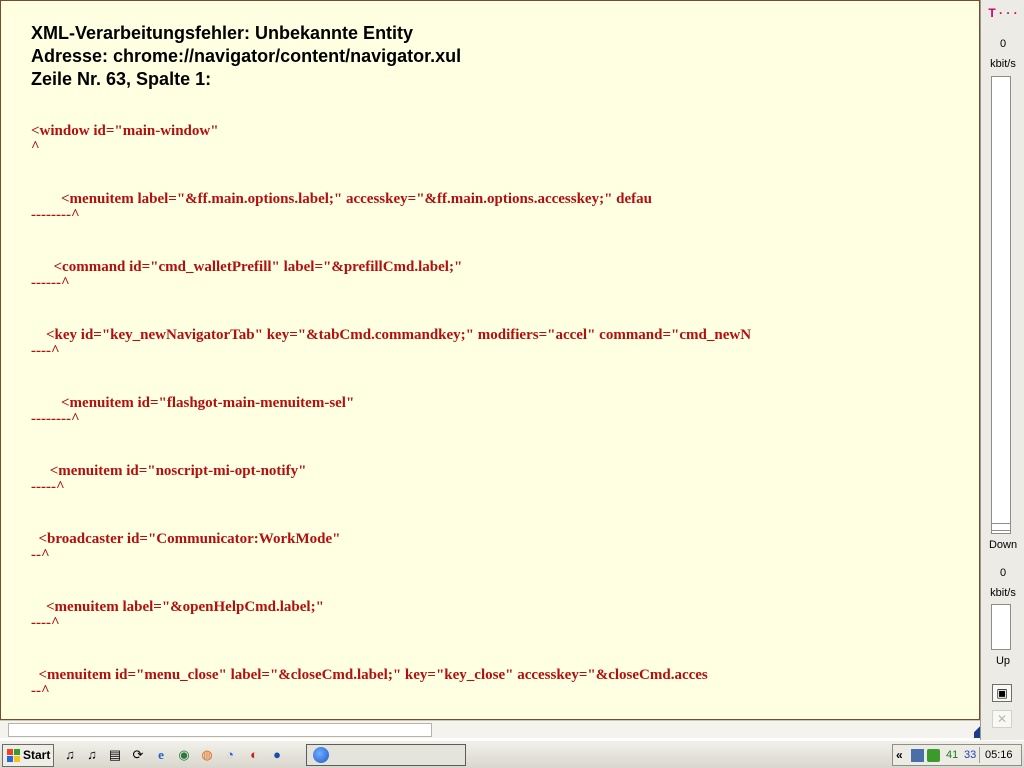 Image resolution: width=1024 pixels, height=768 pixels. Describe the element at coordinates (1003, 573) in the screenshot. I see `upload-rate-value: 0` at that location.